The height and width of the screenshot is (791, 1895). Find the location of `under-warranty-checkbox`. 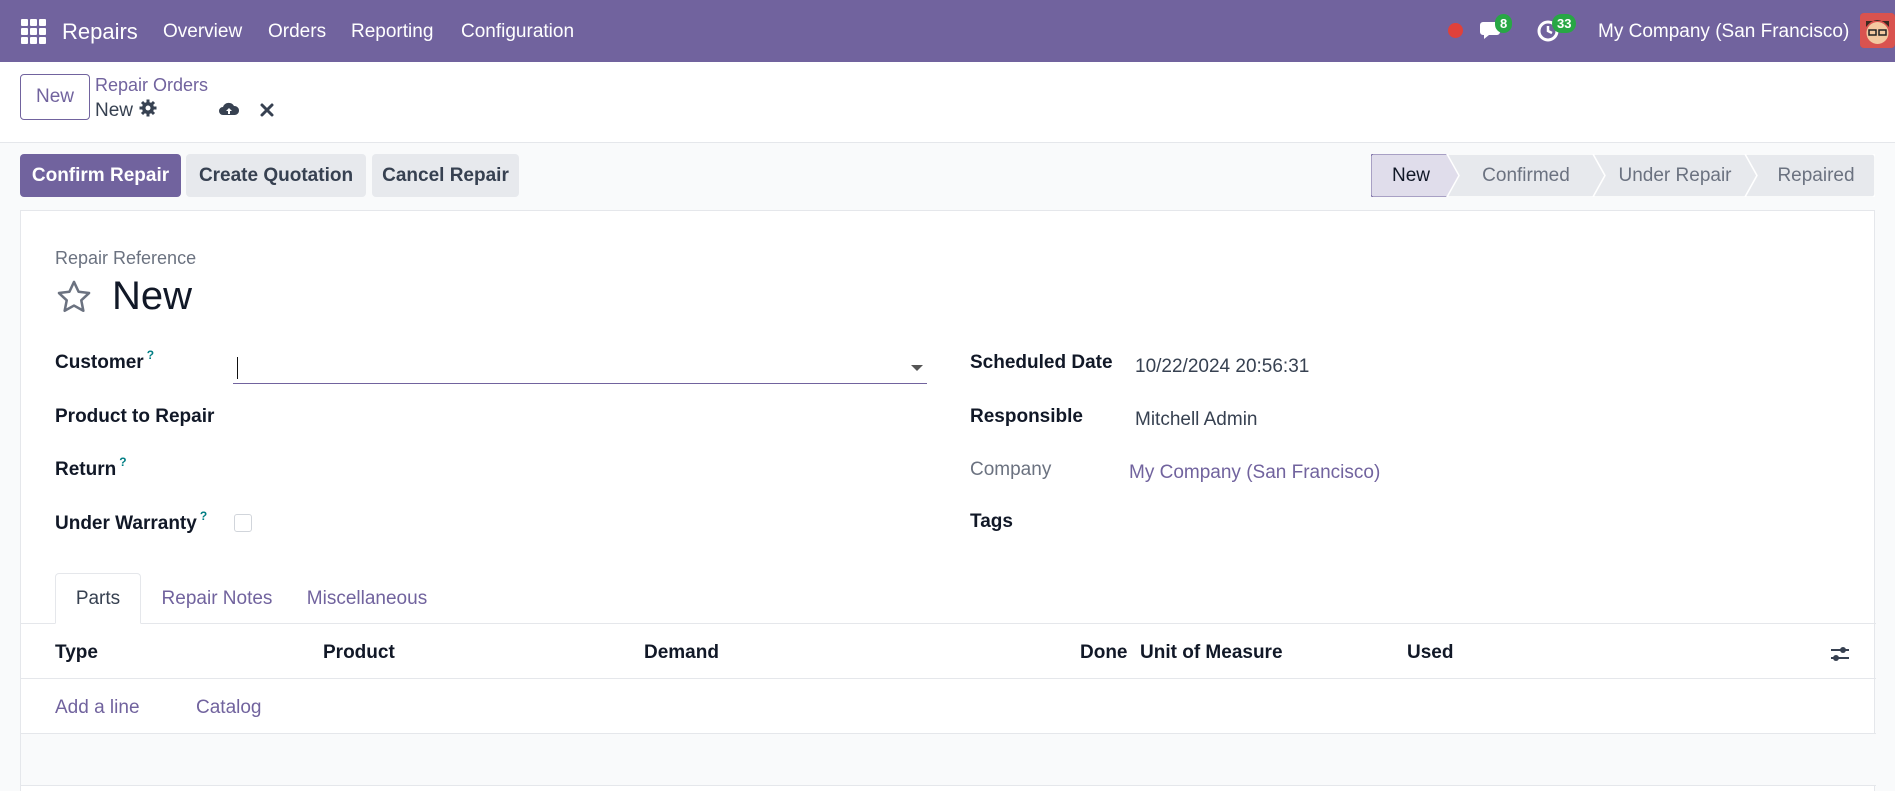

under-warranty-checkbox is located at coordinates (243, 523).